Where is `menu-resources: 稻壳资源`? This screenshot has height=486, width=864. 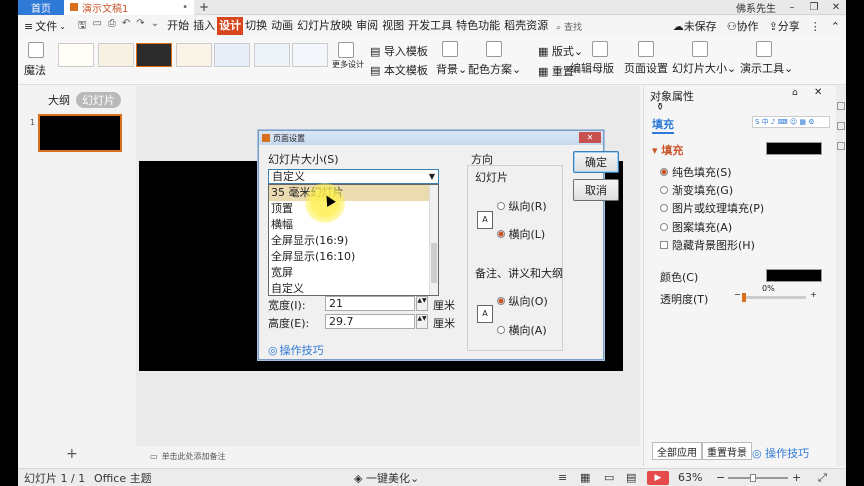 menu-resources: 稻壳资源 is located at coordinates (526, 26).